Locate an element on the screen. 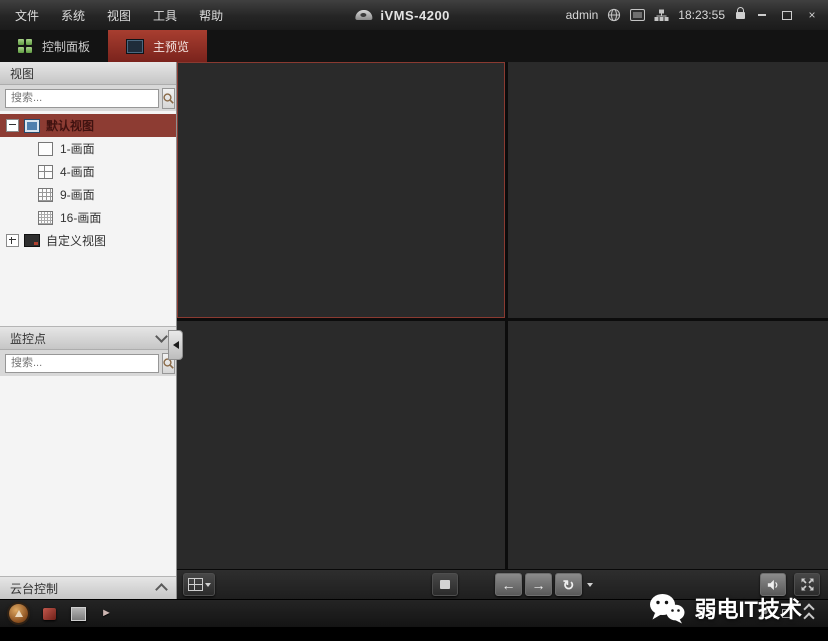  network-status-icon is located at coordinates (661, 15).